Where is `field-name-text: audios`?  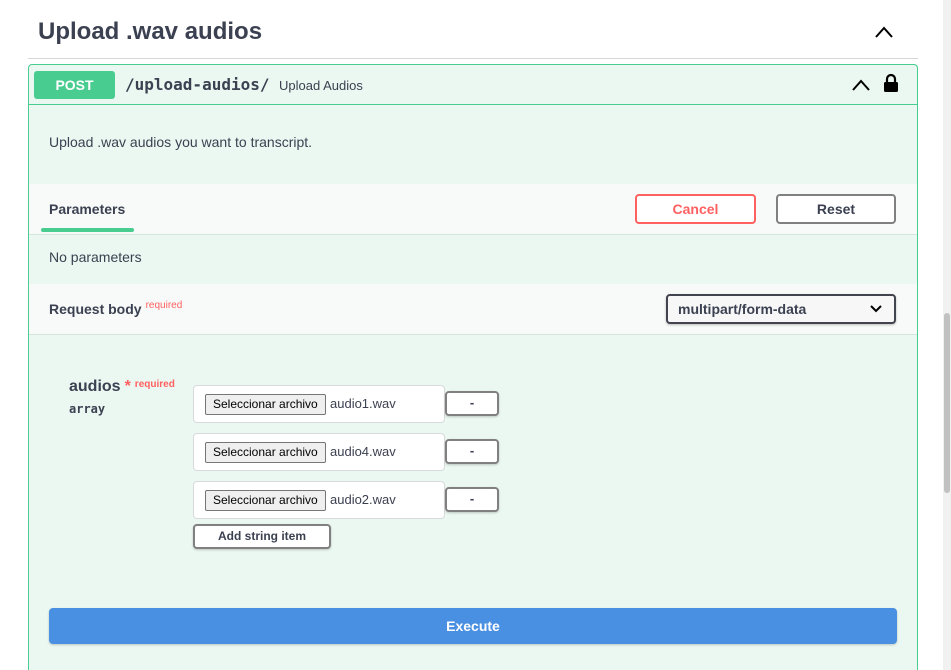
field-name-text: audios is located at coordinates (95, 386).